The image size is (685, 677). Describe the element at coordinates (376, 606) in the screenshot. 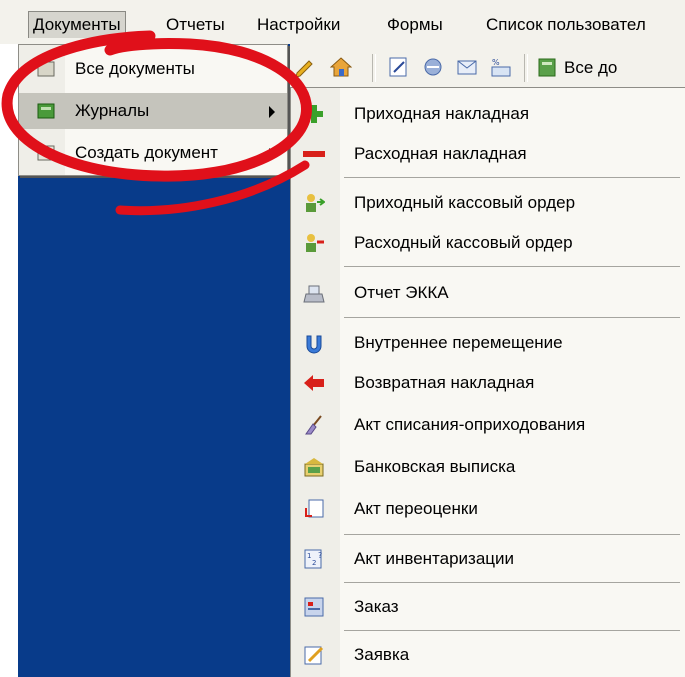

I see `submenu-item-label: Заказ` at that location.